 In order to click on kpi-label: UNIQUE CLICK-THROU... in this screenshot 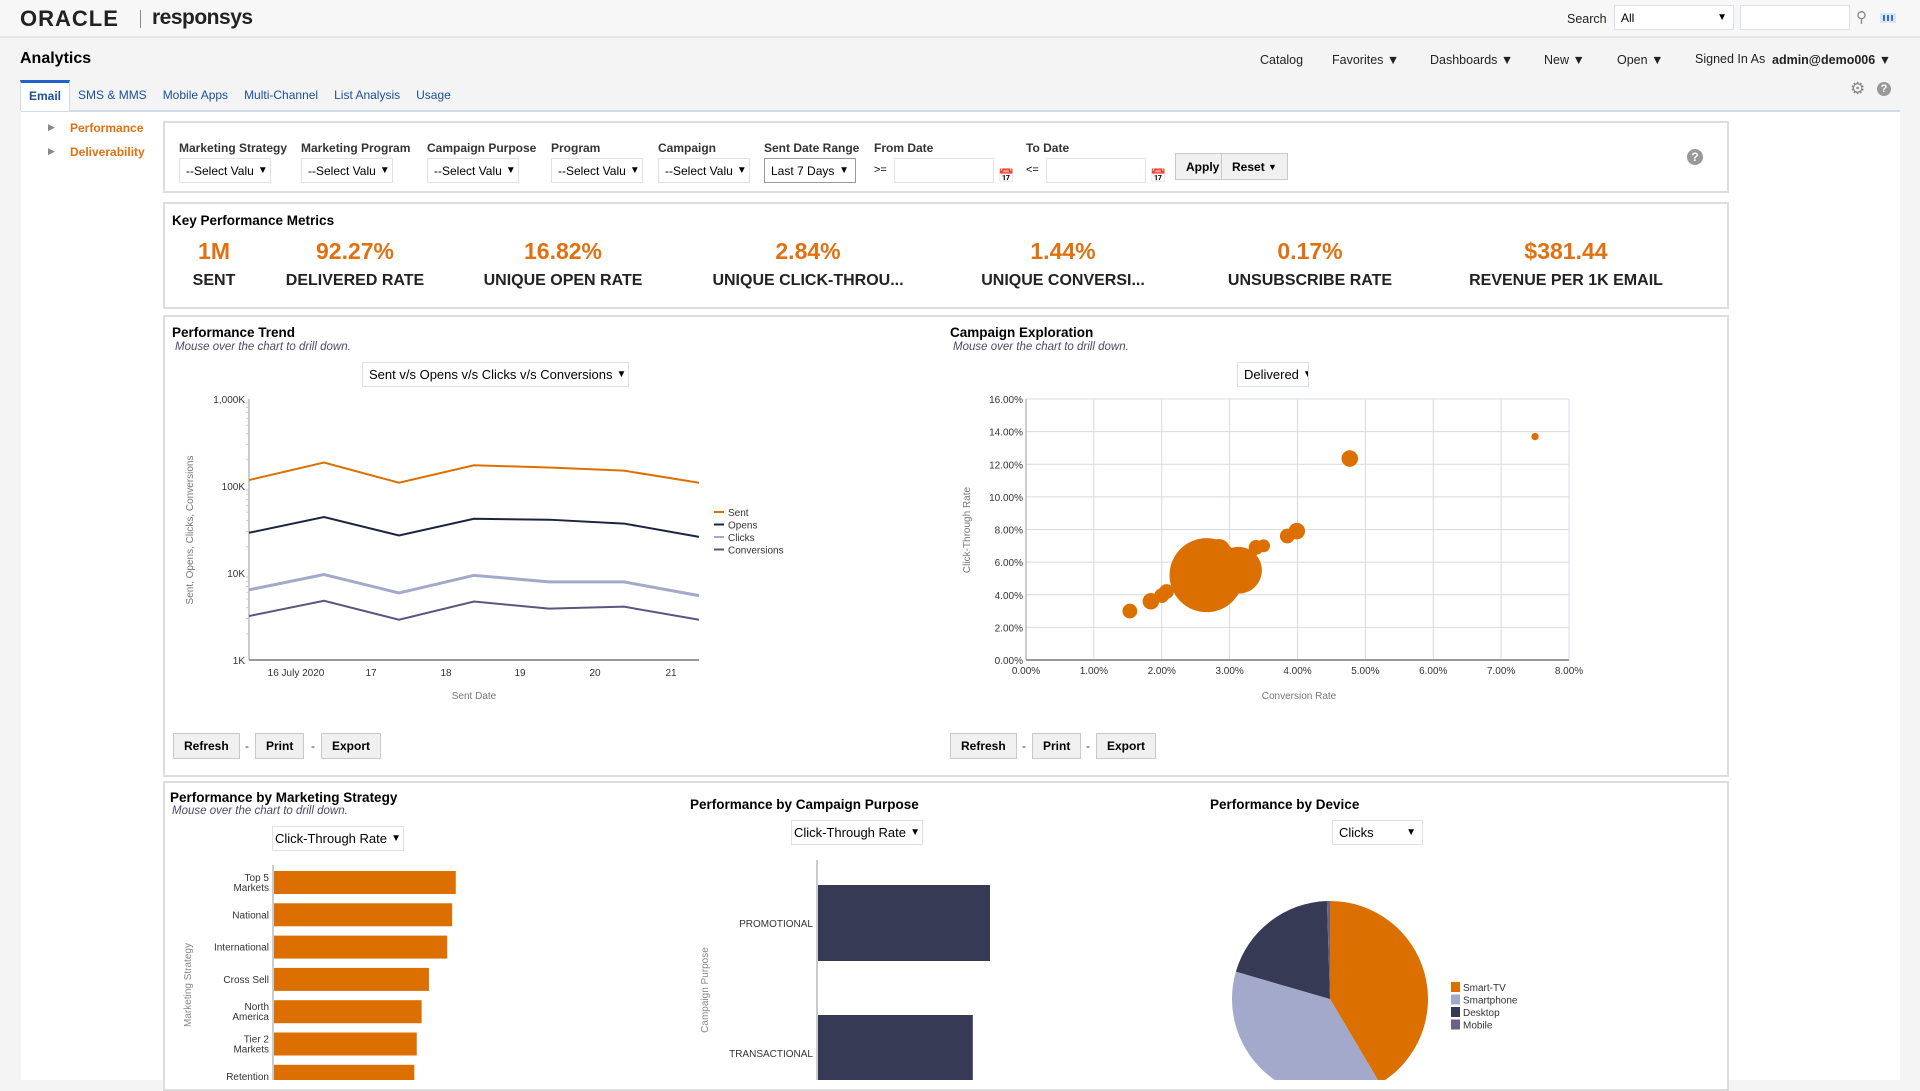, I will do `click(808, 280)`.